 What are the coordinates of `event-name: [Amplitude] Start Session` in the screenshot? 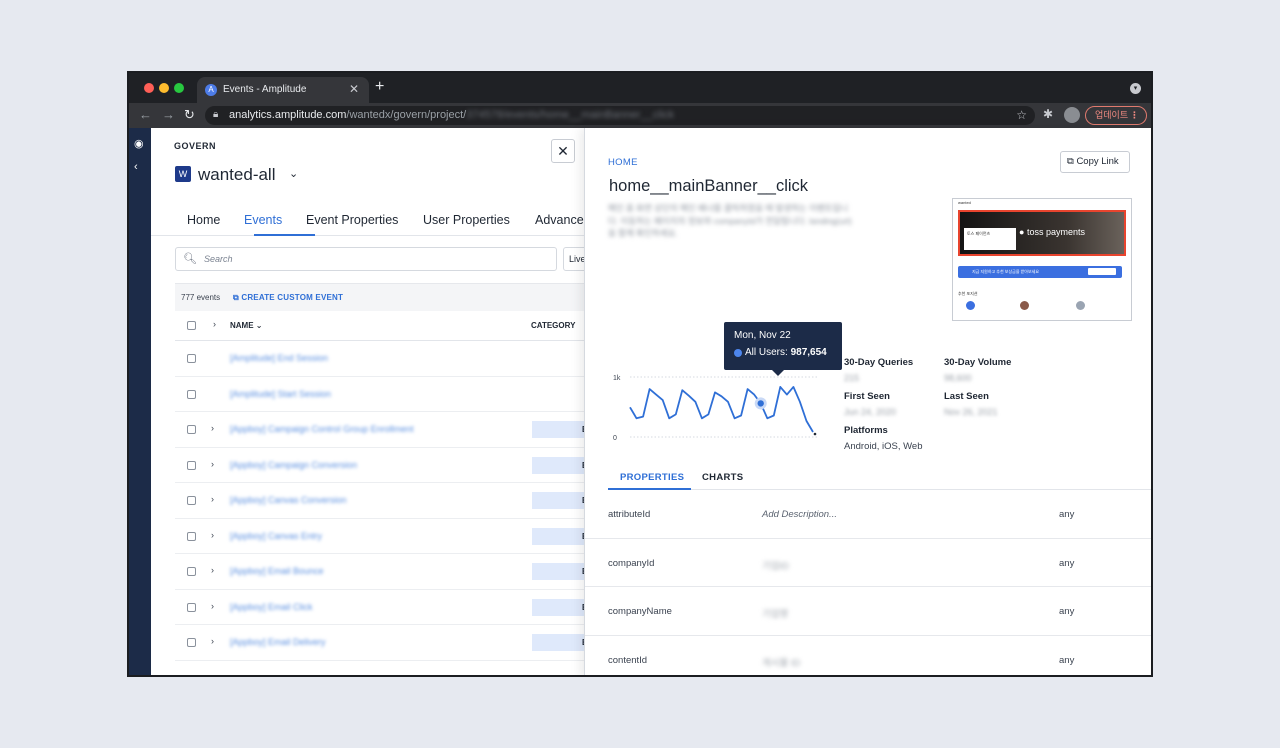 It's located at (280, 394).